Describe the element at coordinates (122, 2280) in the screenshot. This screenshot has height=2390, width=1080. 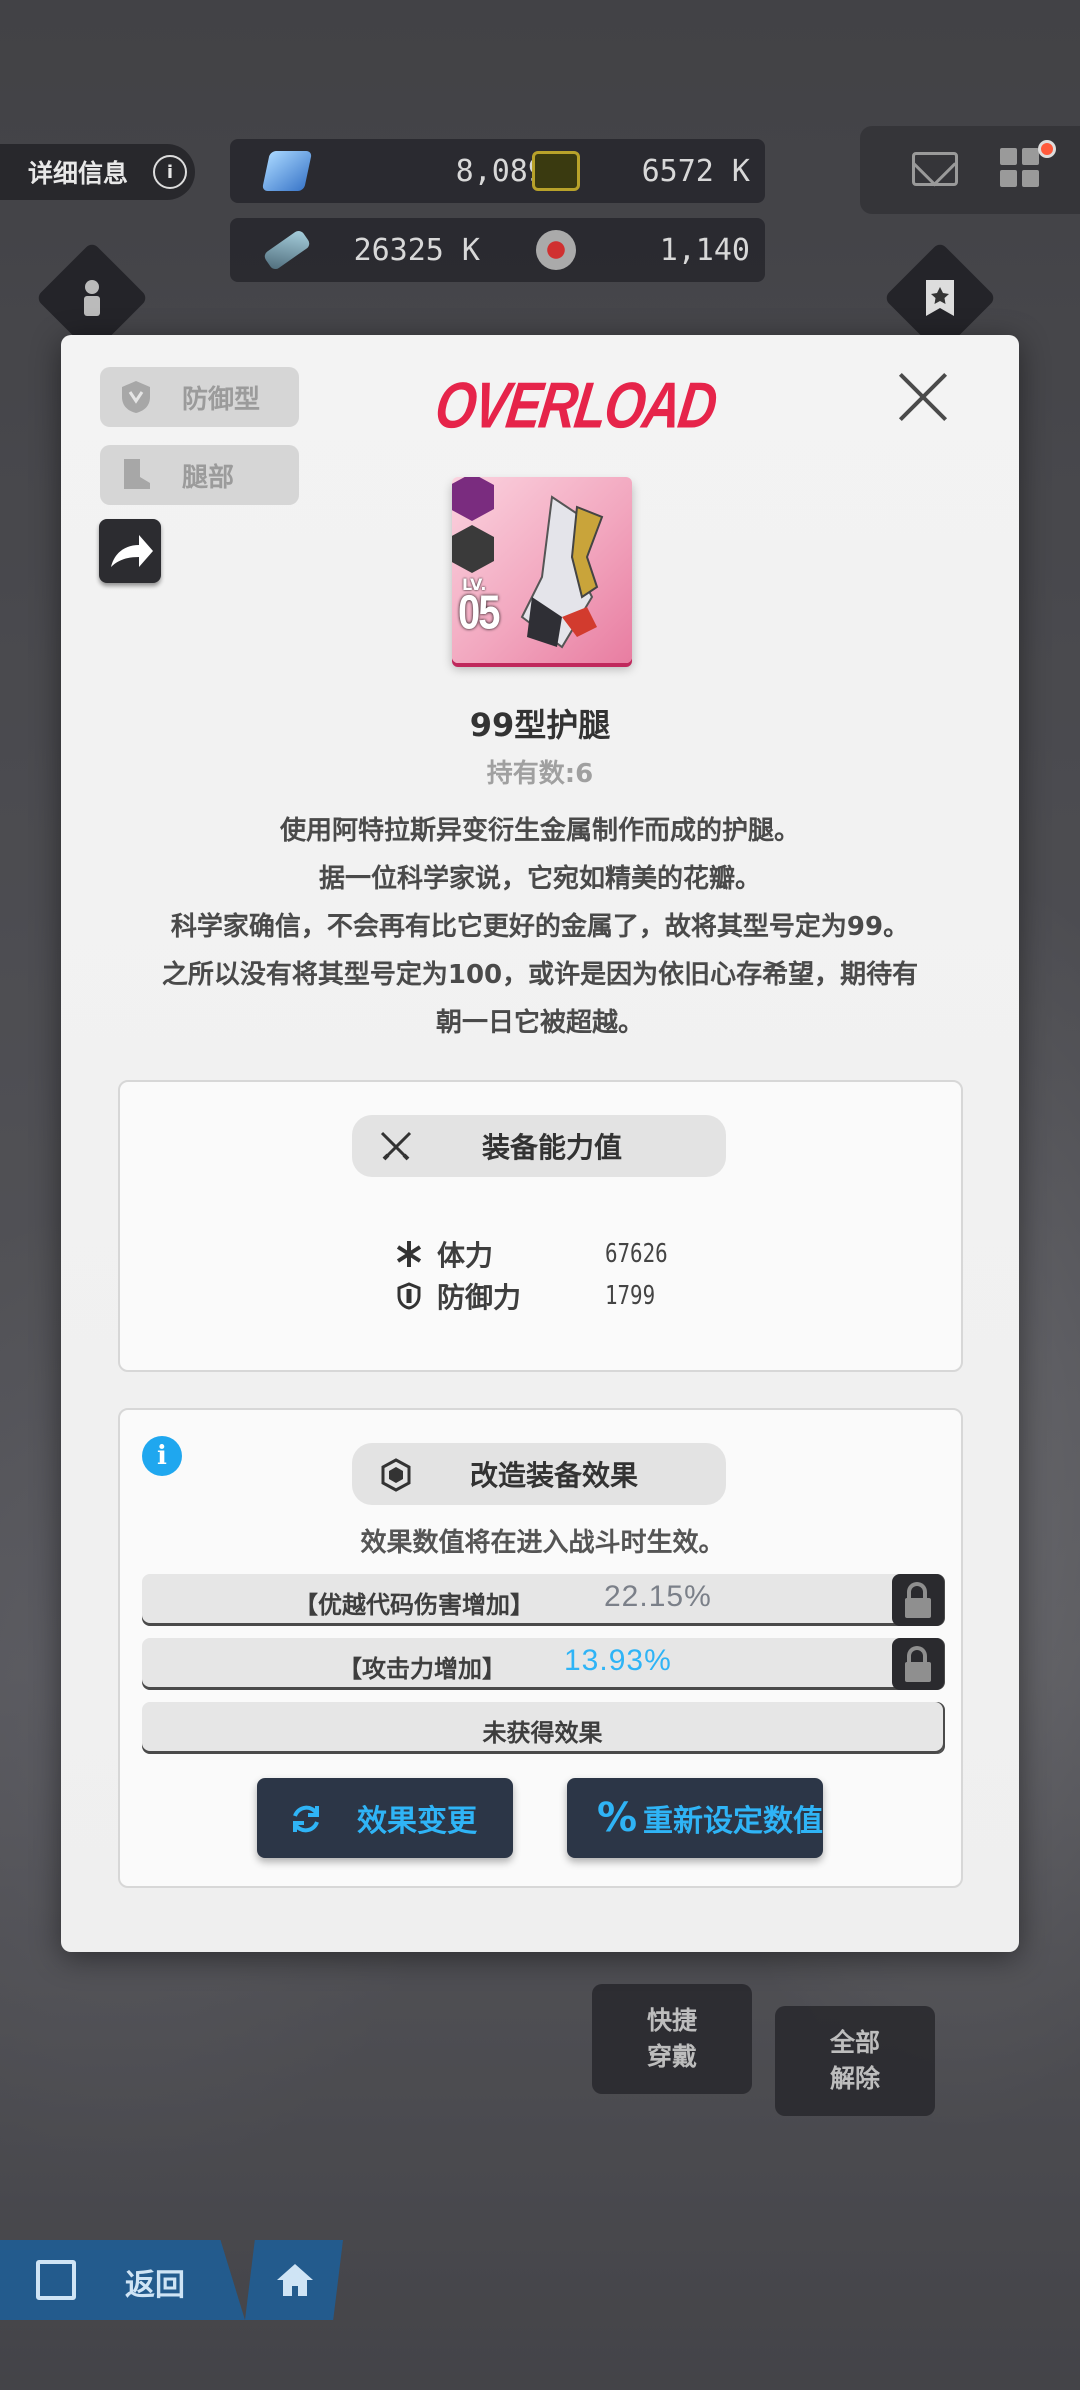
I see `back-button: 返回` at that location.